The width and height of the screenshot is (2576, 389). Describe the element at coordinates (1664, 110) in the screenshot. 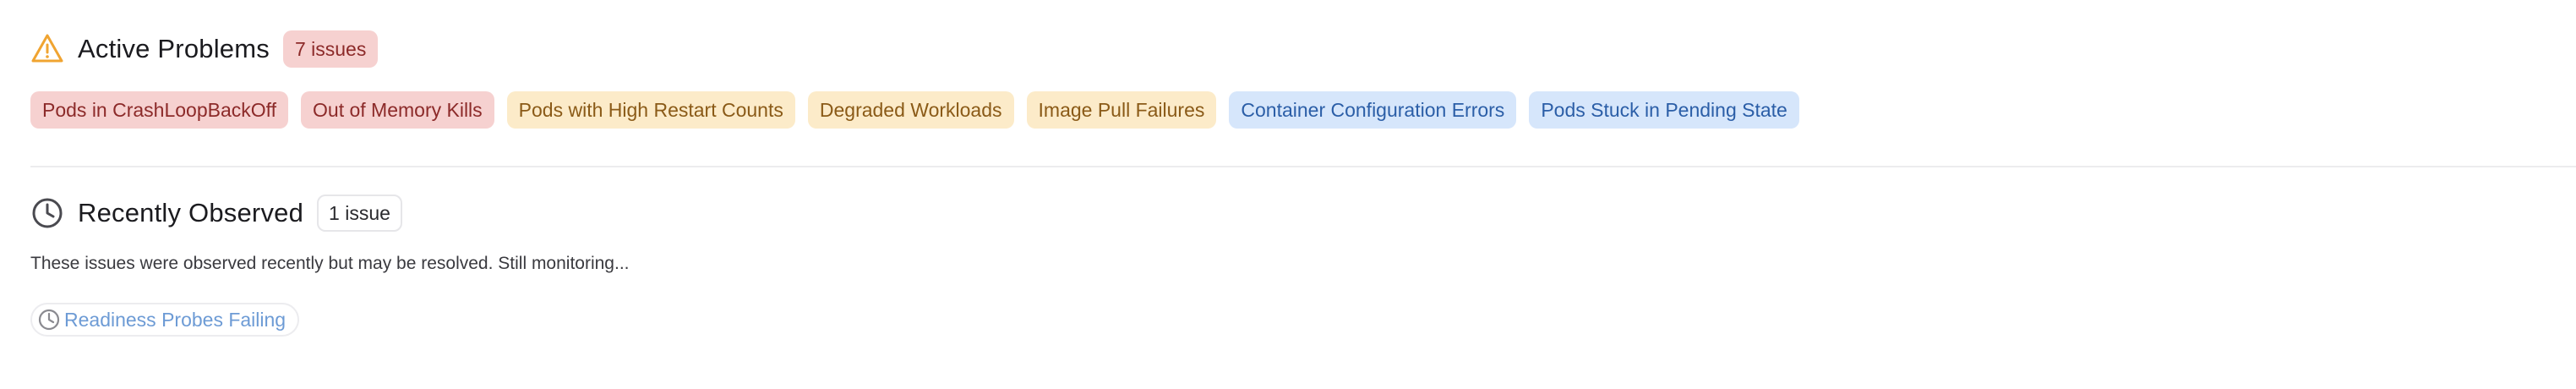

I see `issue-chip-pods-pending: Pods Stuck in Pending State` at that location.